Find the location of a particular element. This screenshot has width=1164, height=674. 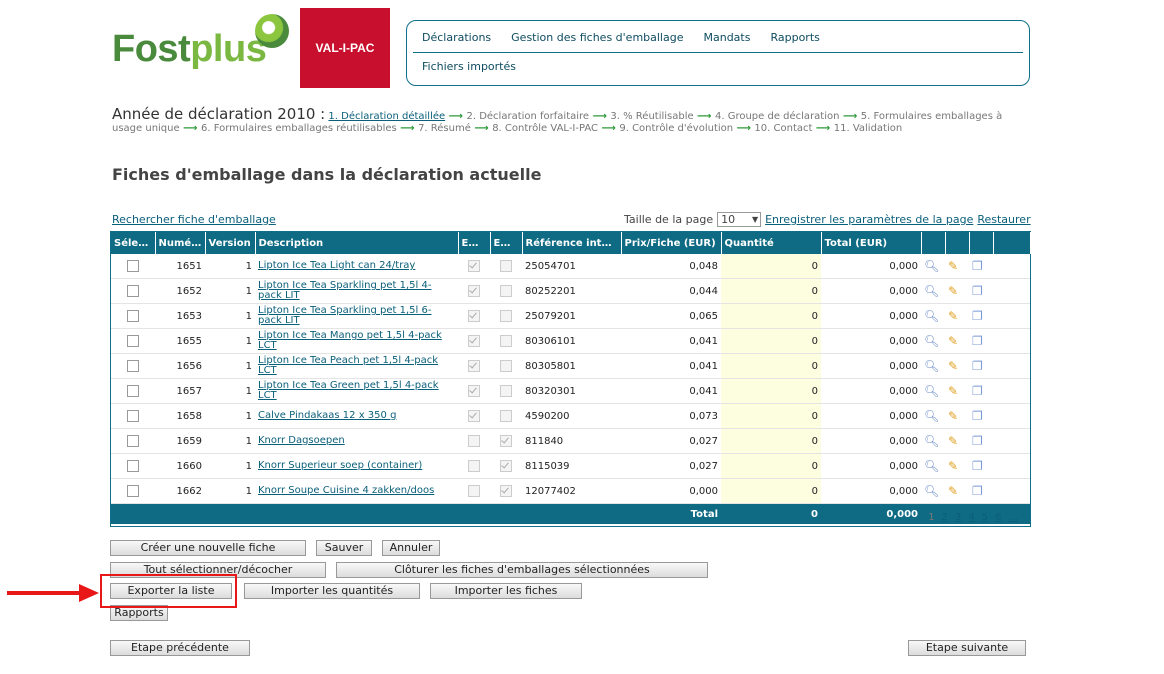

import-sheets-button: Importer les fiches is located at coordinates (506, 591).